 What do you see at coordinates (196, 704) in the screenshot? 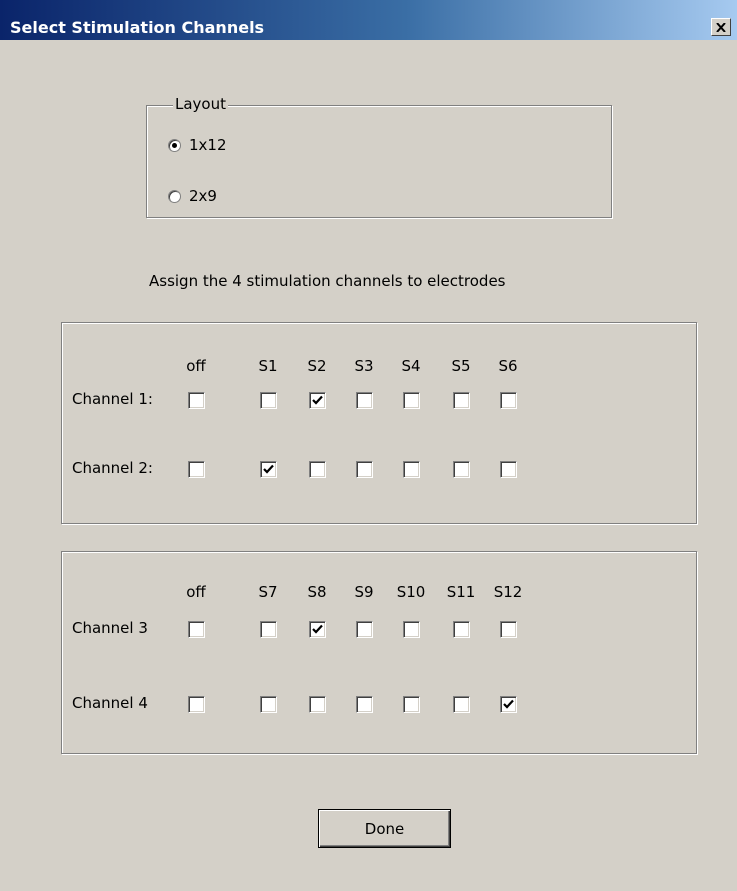
I see `checkbox-channel4-off` at bounding box center [196, 704].